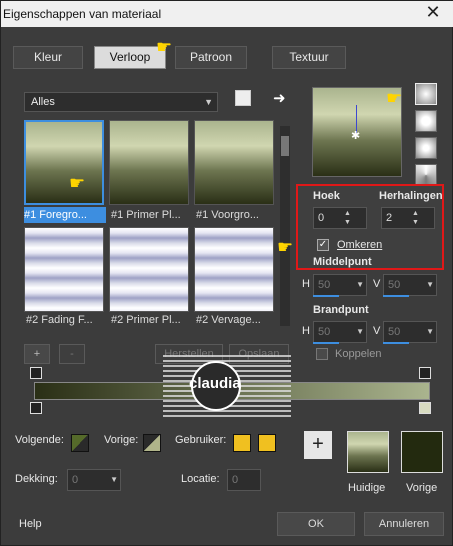 The image size is (453, 546). Describe the element at coordinates (309, 57) in the screenshot. I see `tab-textuur: Textuur` at that location.